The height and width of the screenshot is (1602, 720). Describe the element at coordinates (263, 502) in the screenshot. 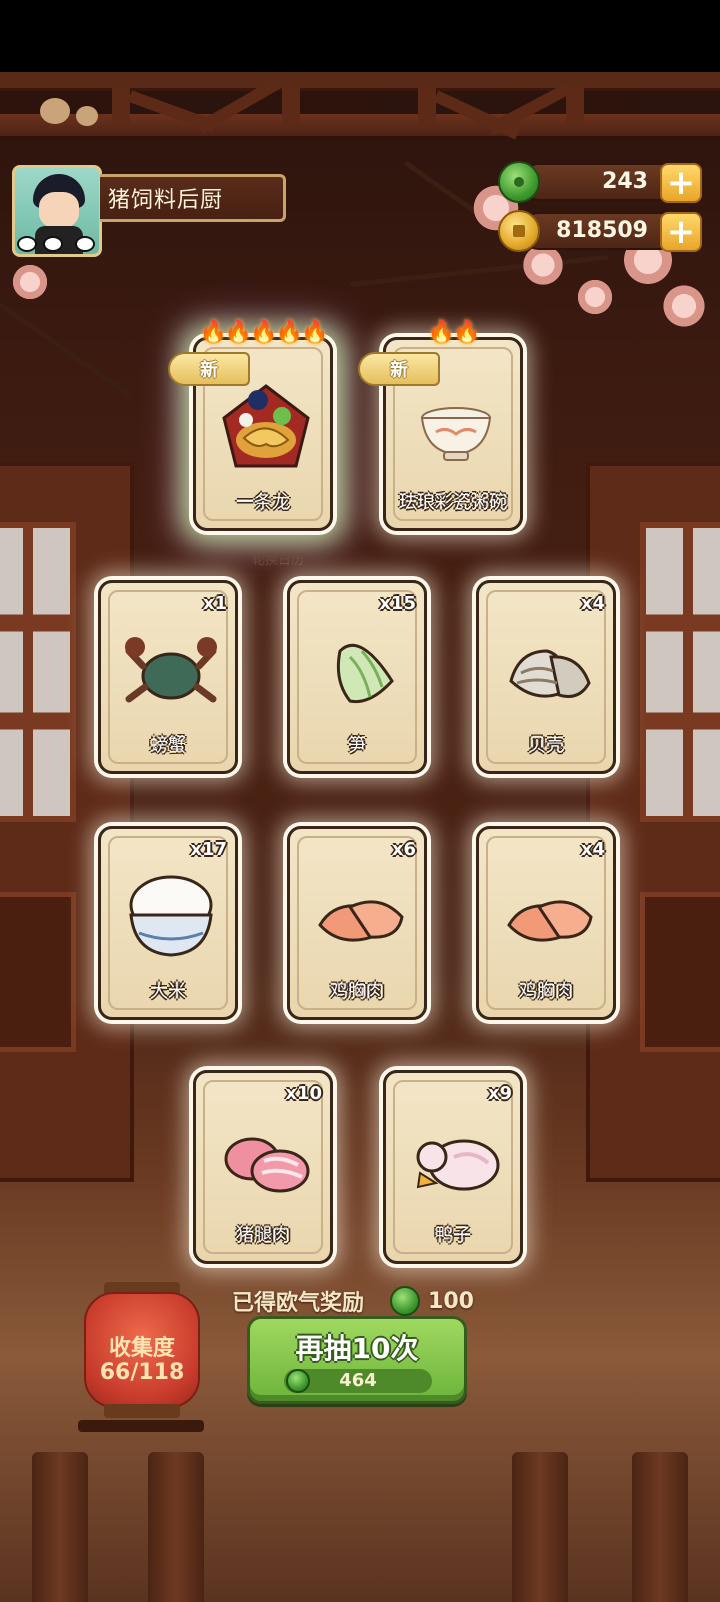

I see `card-name: 一条龙` at that location.